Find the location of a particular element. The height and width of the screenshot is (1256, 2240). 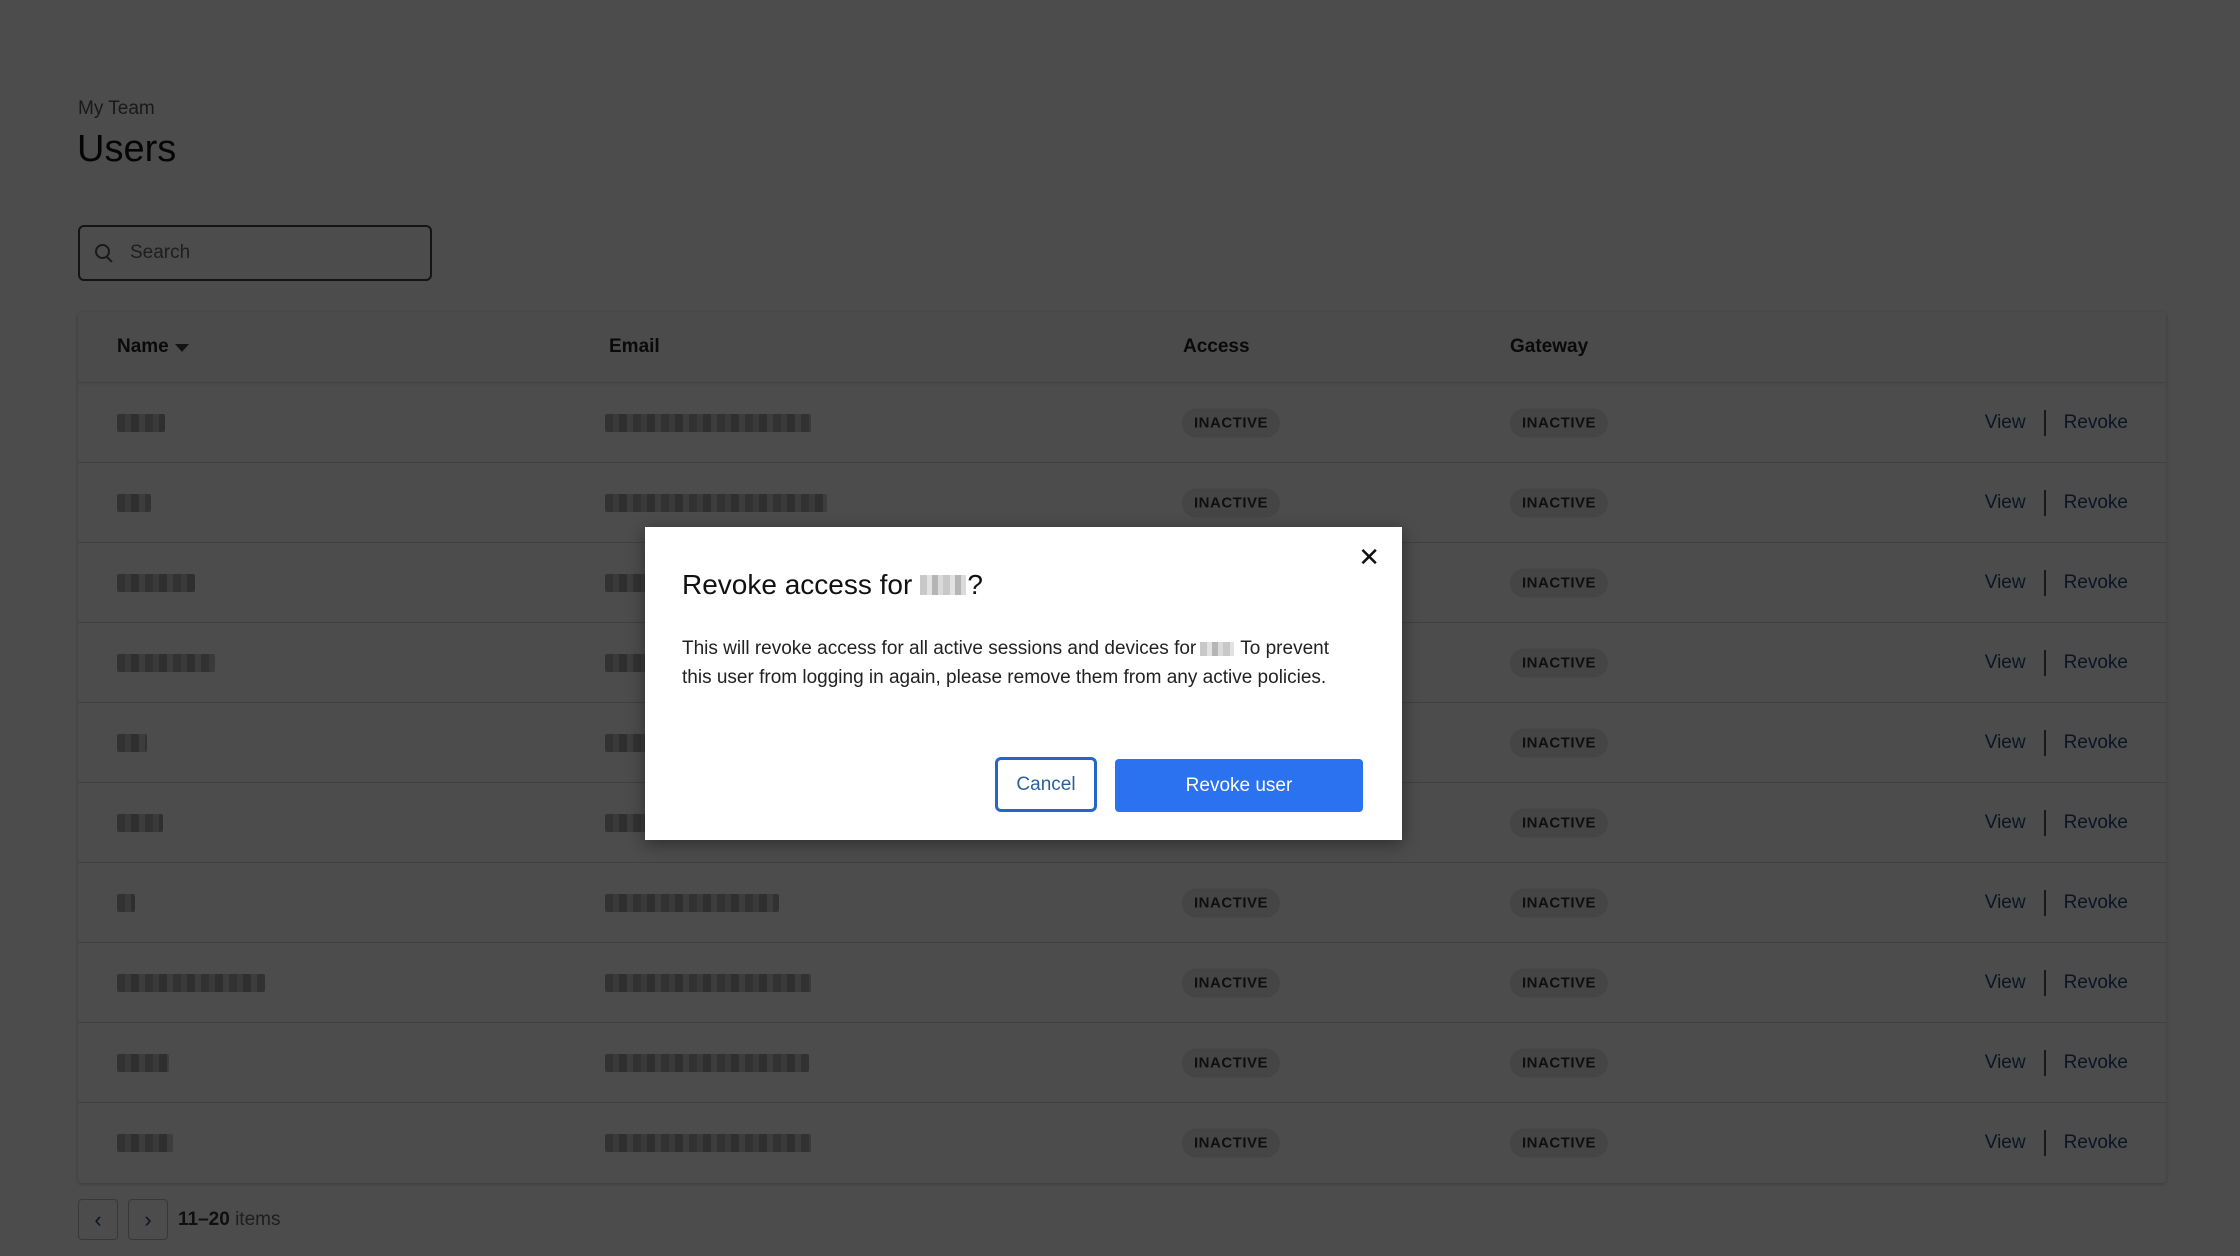

dialog-title-text: Revoke access for is located at coordinates (797, 584).